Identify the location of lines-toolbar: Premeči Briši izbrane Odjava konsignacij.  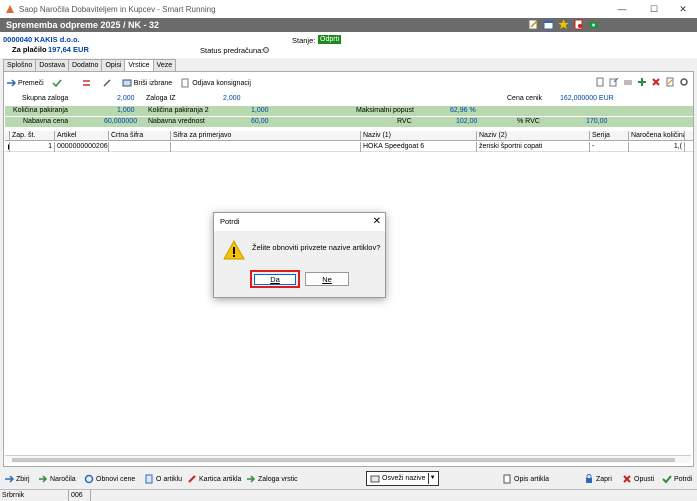
(132, 83).